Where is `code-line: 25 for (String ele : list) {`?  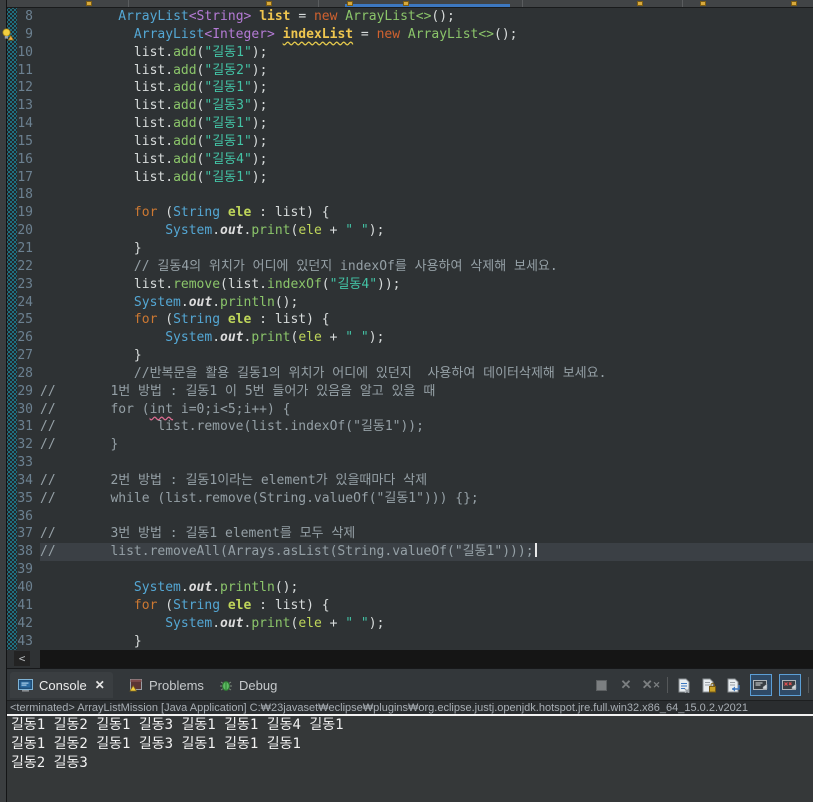
code-line: 25 for (String ele : list) { is located at coordinates (409, 320).